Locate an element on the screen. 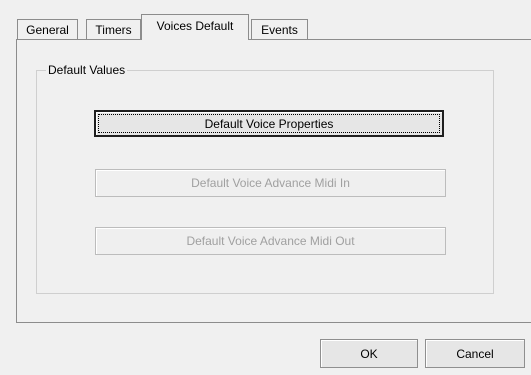 The width and height of the screenshot is (531, 375). default-voice-properties-button: Default Voice Properties is located at coordinates (269, 123).